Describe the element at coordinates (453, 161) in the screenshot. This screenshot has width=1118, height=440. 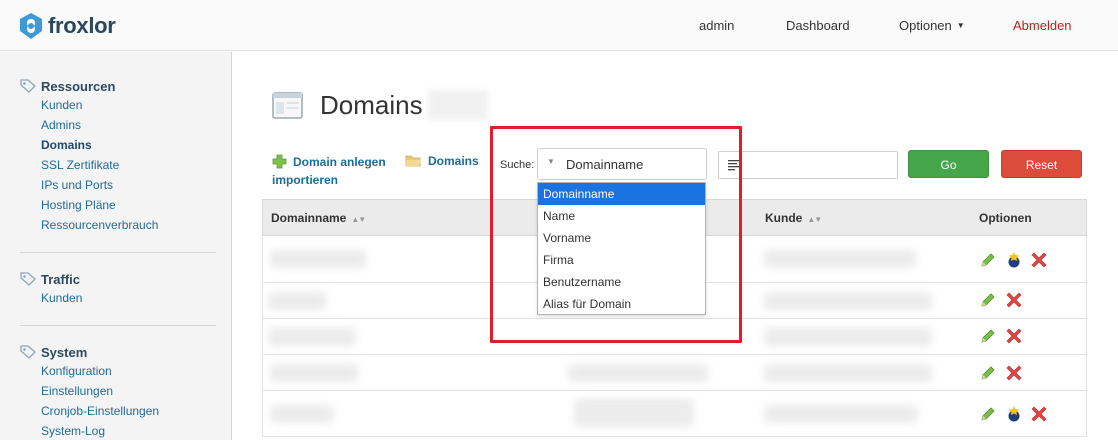
I see `import-domains-label-1: Domains` at that location.